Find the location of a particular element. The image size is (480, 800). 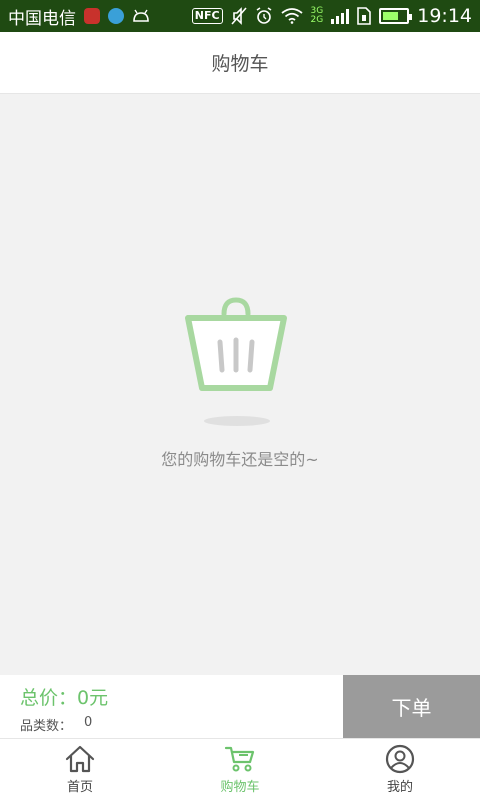

category-count: 品类数： 0 is located at coordinates (56, 724).